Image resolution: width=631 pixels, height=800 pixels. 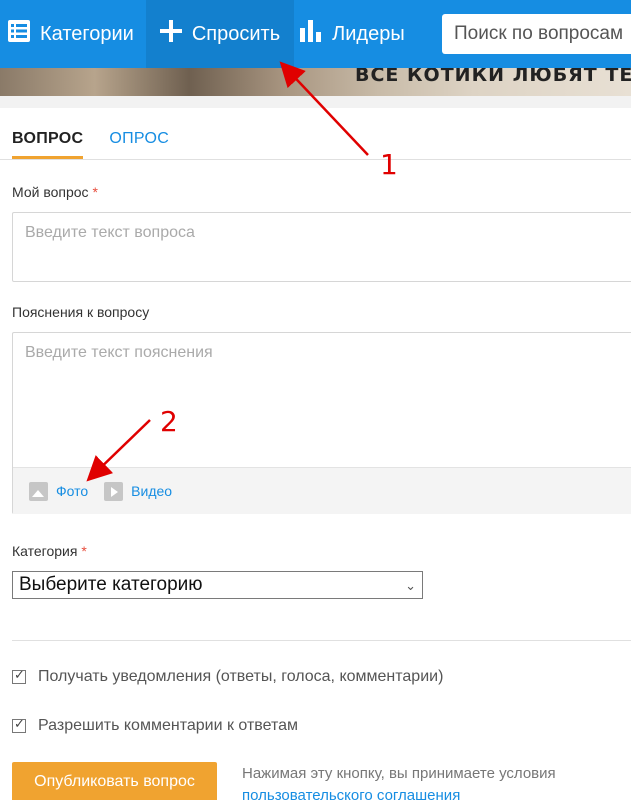 I want to click on nav-leaders: Лидеры, so click(x=355, y=34).